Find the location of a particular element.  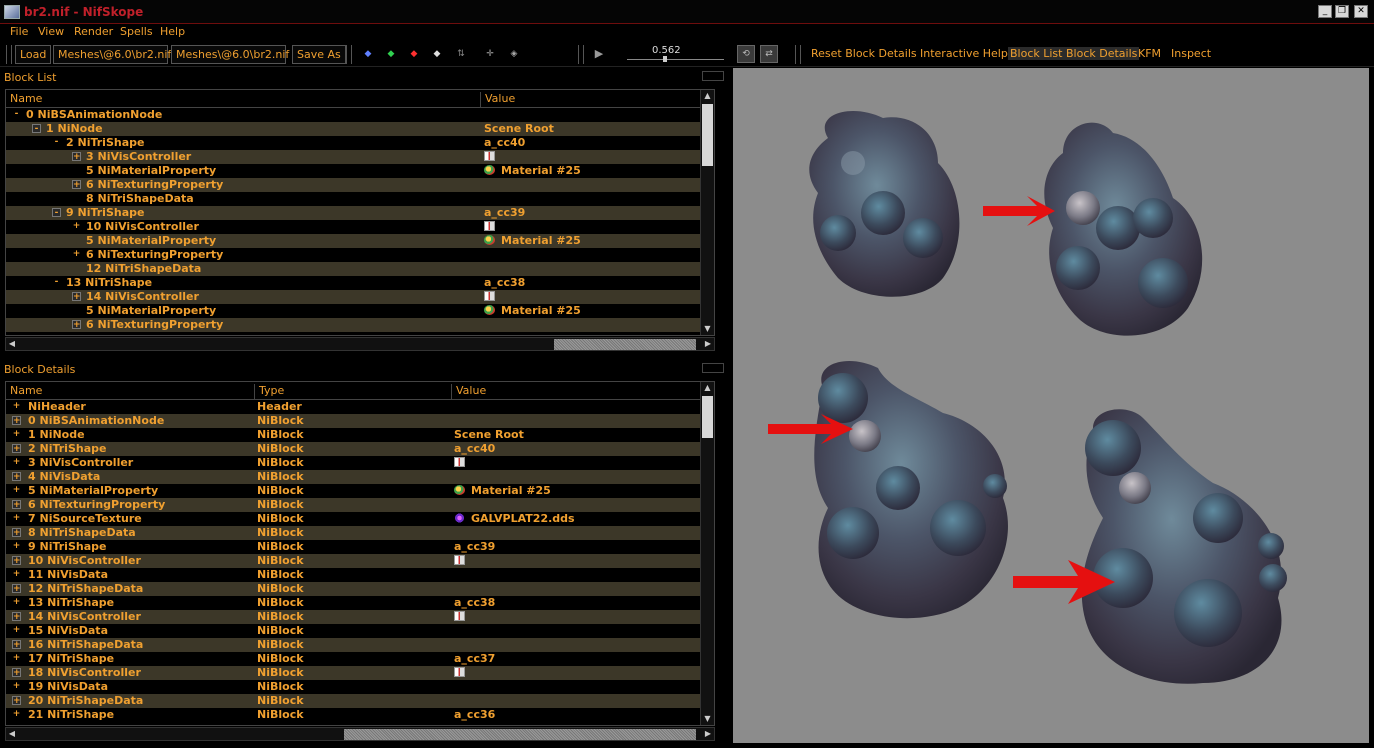

time-slider: 0.562 is located at coordinates (675, 53).